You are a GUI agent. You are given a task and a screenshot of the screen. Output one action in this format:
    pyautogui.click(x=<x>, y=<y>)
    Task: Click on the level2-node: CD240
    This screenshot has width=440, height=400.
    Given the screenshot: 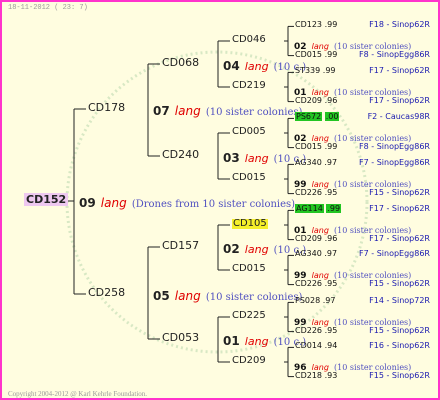 What is the action you would take?
    pyautogui.click(x=181, y=154)
    